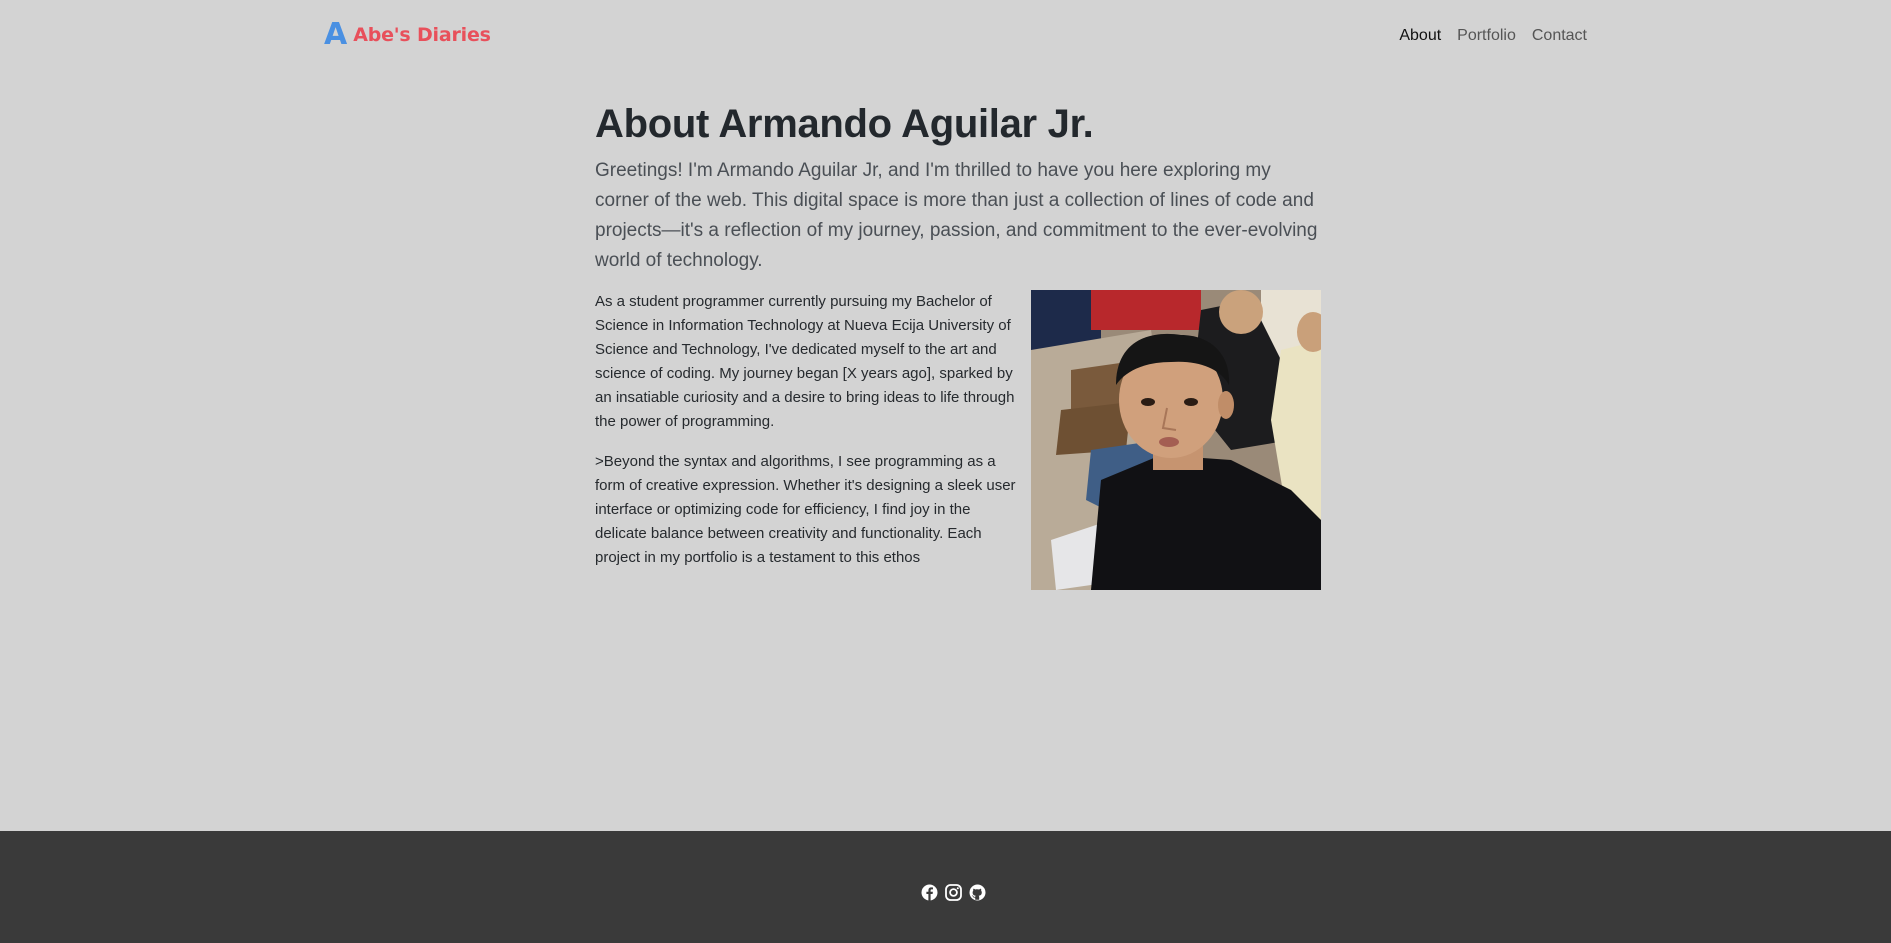 The image size is (1891, 943). I want to click on brand-link: A Abe's Diaries, so click(407, 35).